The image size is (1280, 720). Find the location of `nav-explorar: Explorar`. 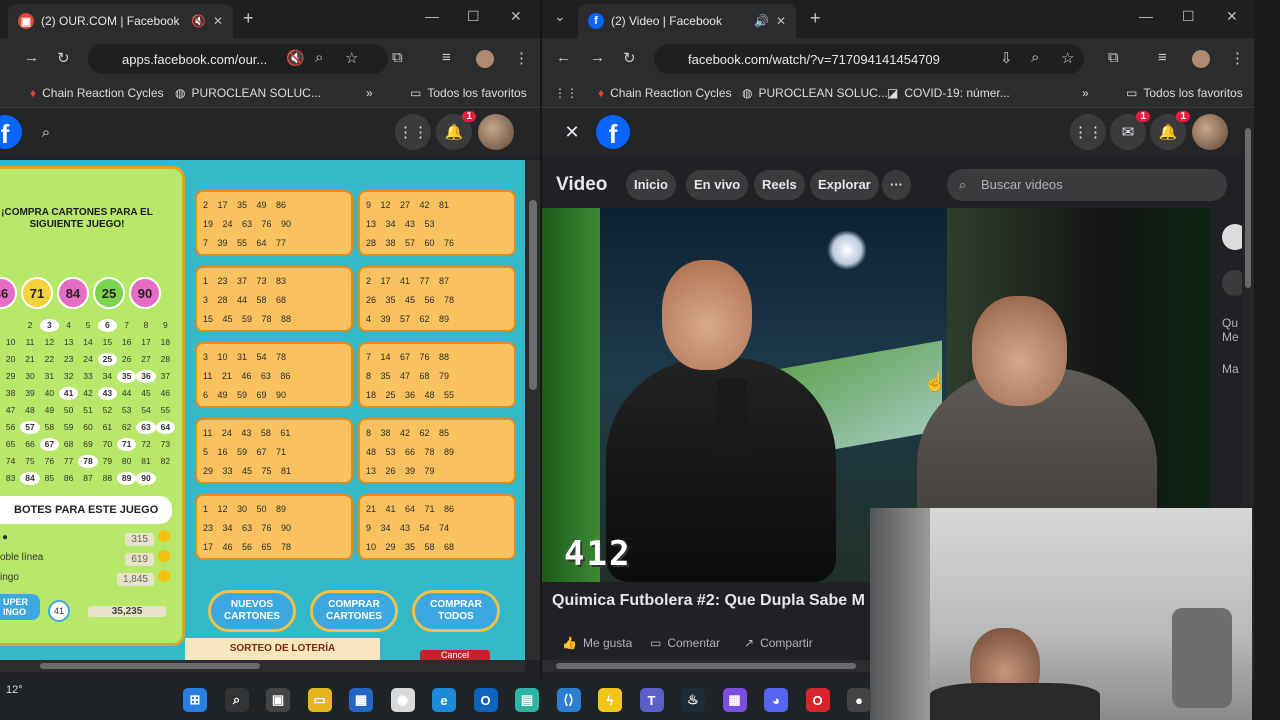

nav-explorar: Explorar is located at coordinates (844, 185).